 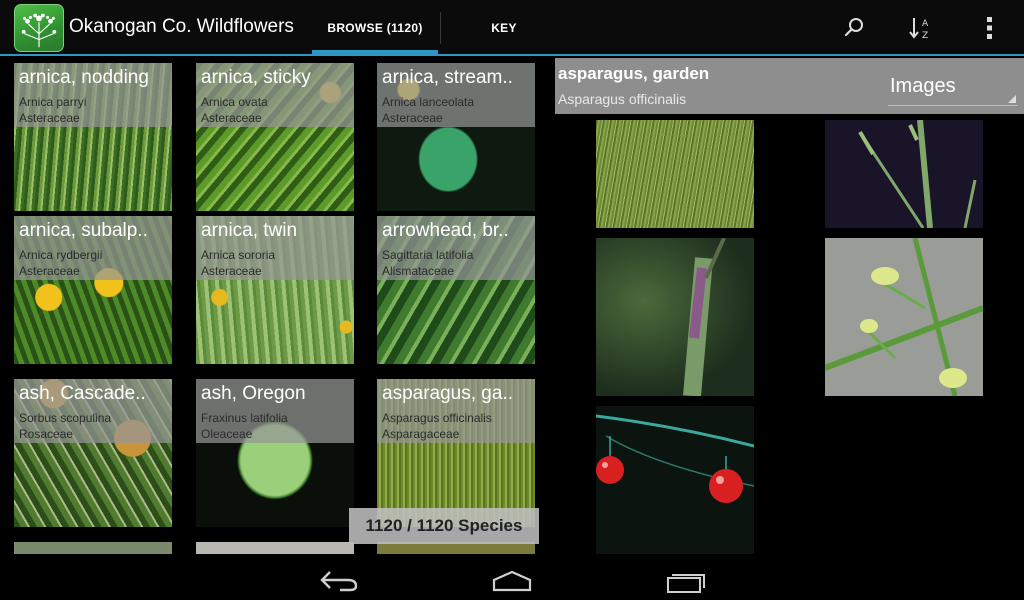 I want to click on species-scientific-name: Asparagus officinalis, so click(x=437, y=418).